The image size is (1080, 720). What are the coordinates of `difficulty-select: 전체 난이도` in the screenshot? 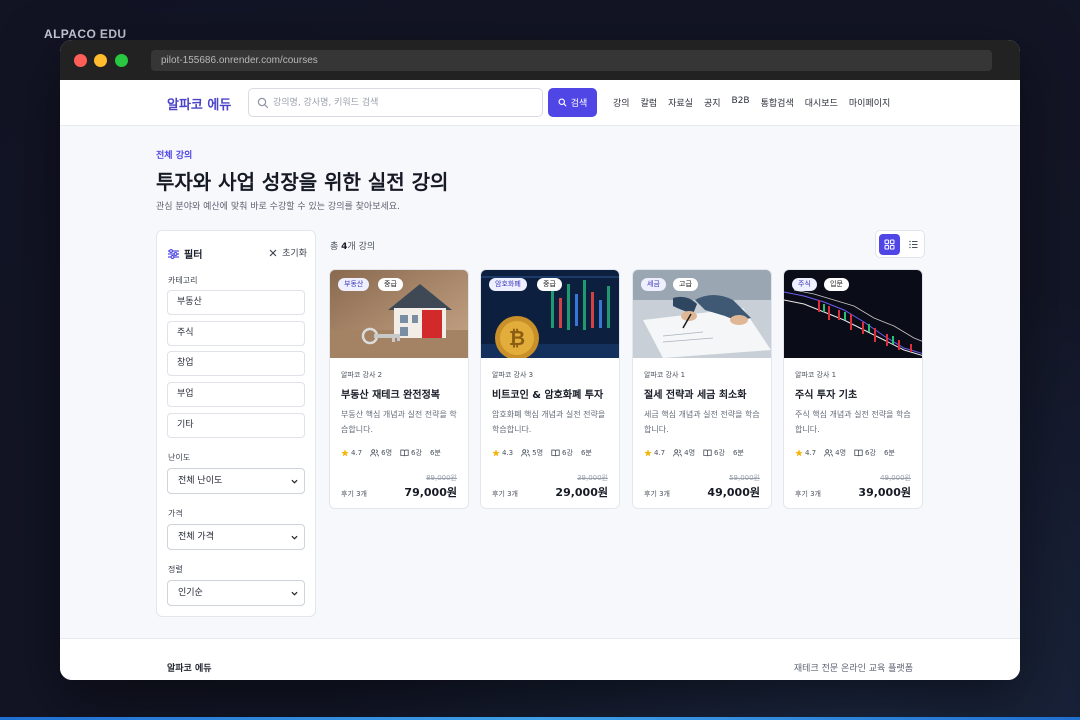 It's located at (236, 481).